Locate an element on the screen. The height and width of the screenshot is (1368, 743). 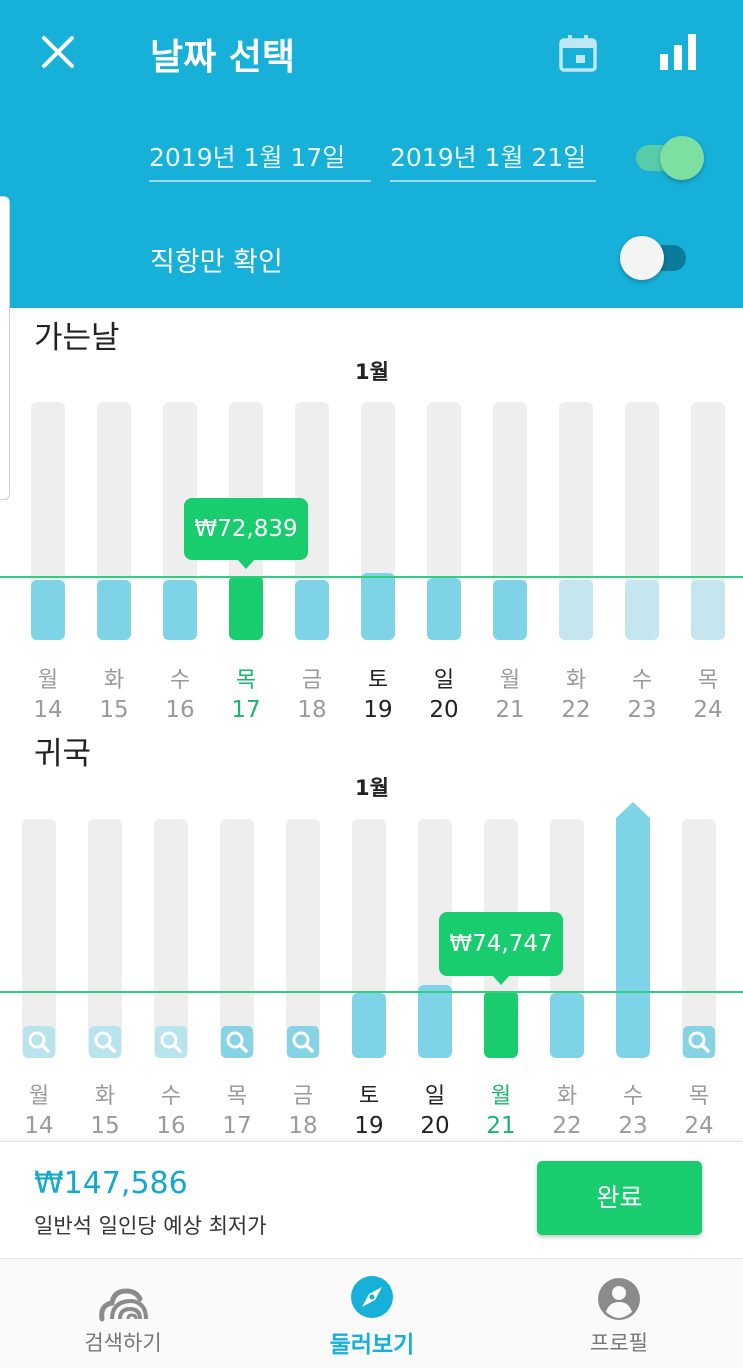
return-price-tooltip: ₩74,747 is located at coordinates (501, 948).